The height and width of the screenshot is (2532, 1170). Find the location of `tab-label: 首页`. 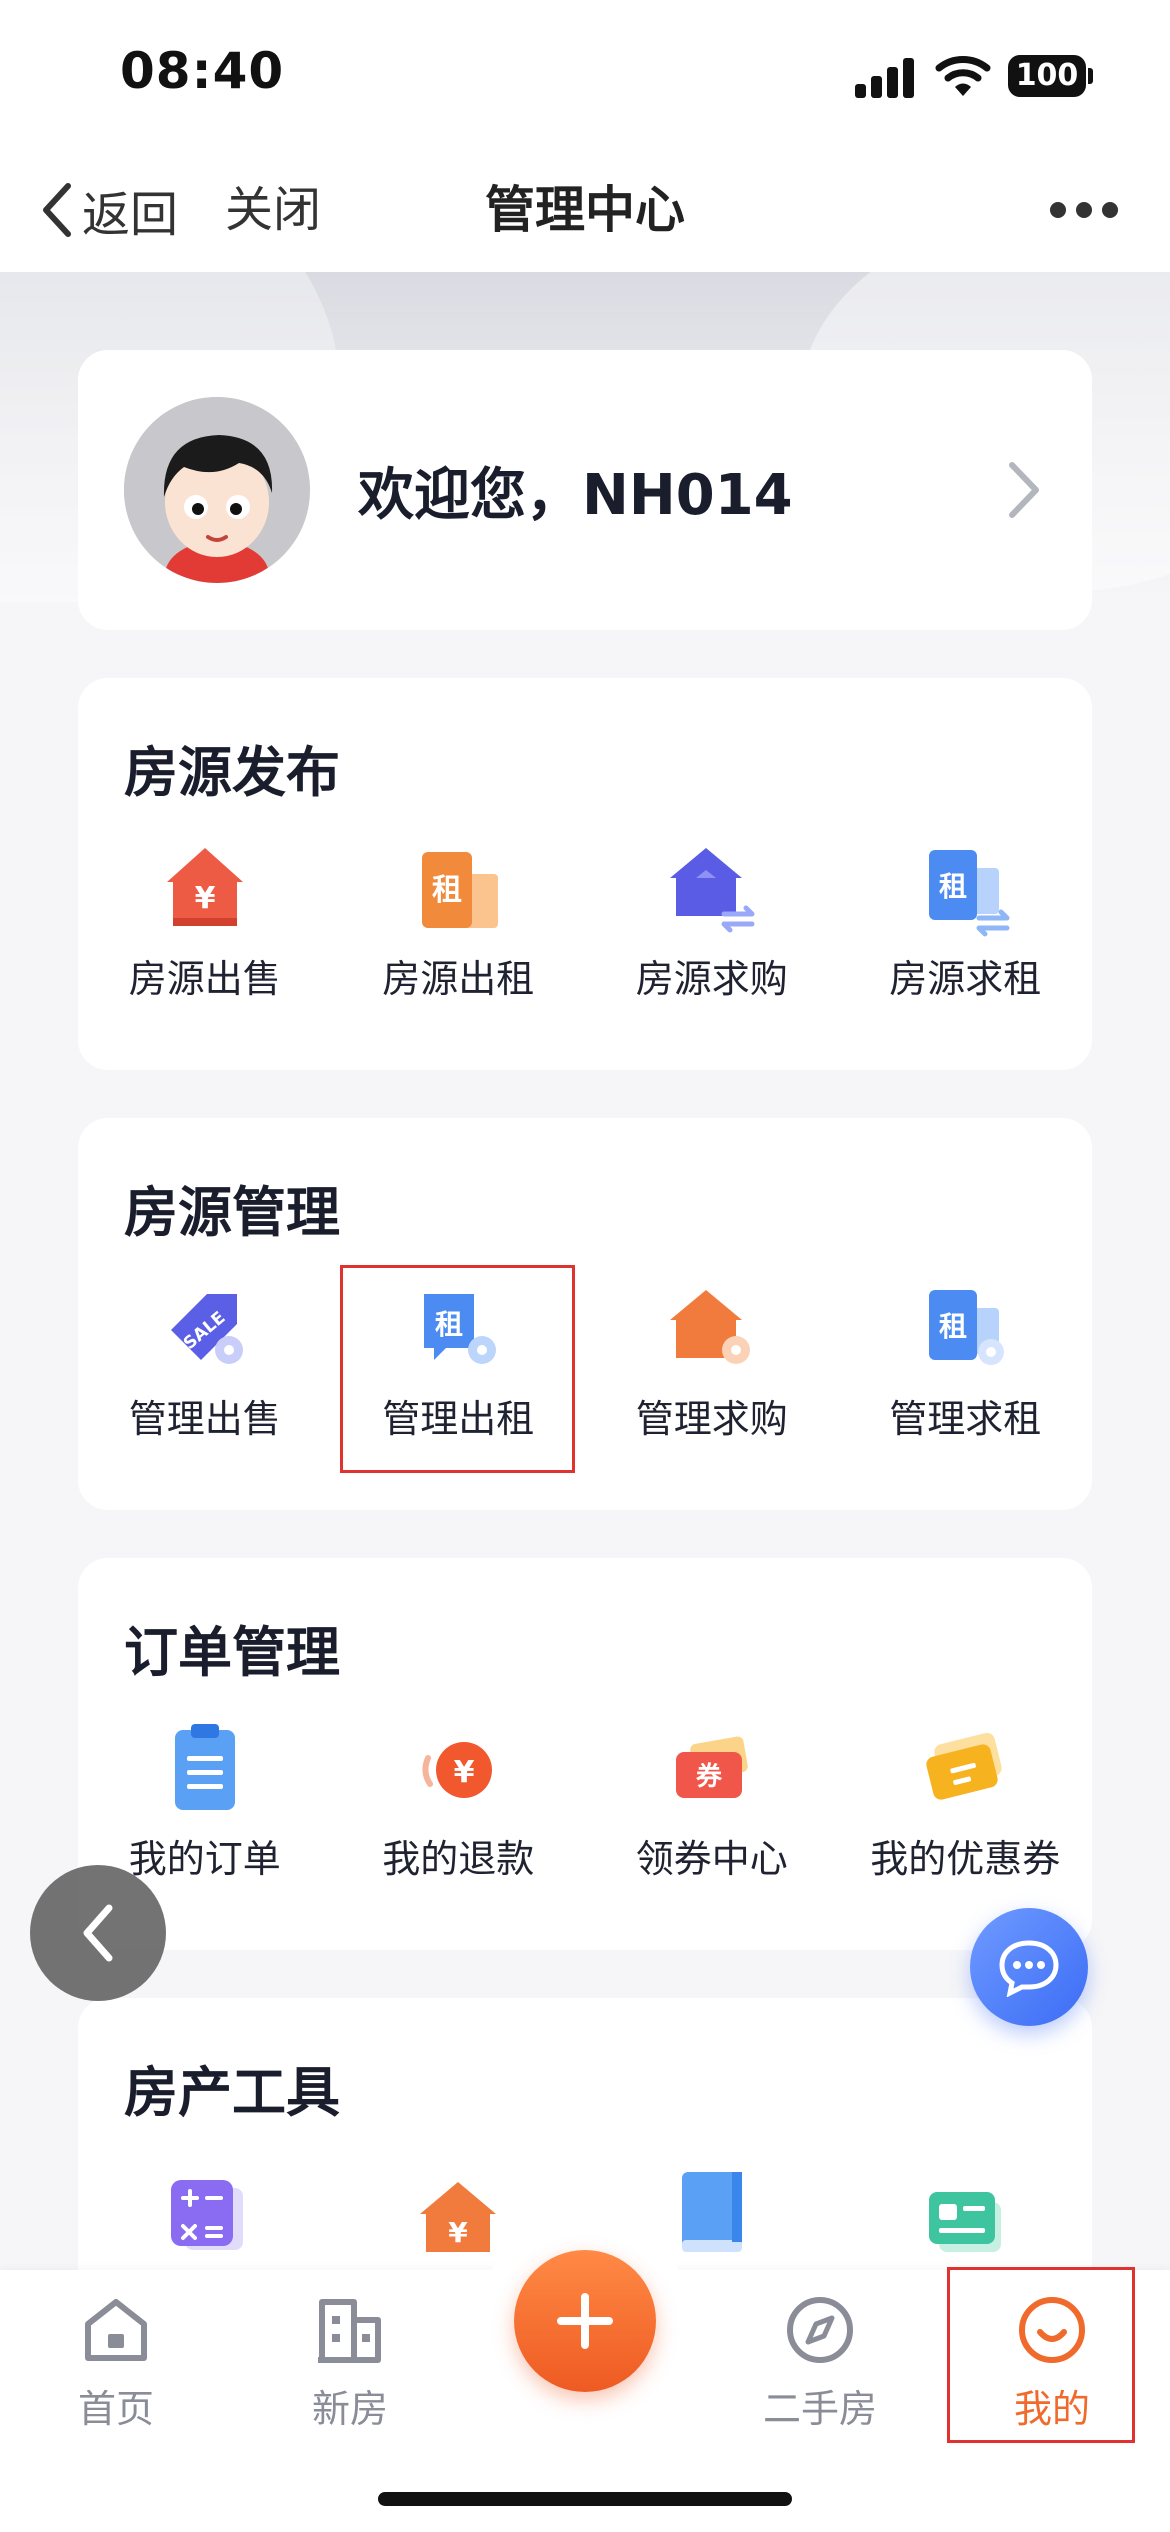

tab-label: 首页 is located at coordinates (115, 2409).